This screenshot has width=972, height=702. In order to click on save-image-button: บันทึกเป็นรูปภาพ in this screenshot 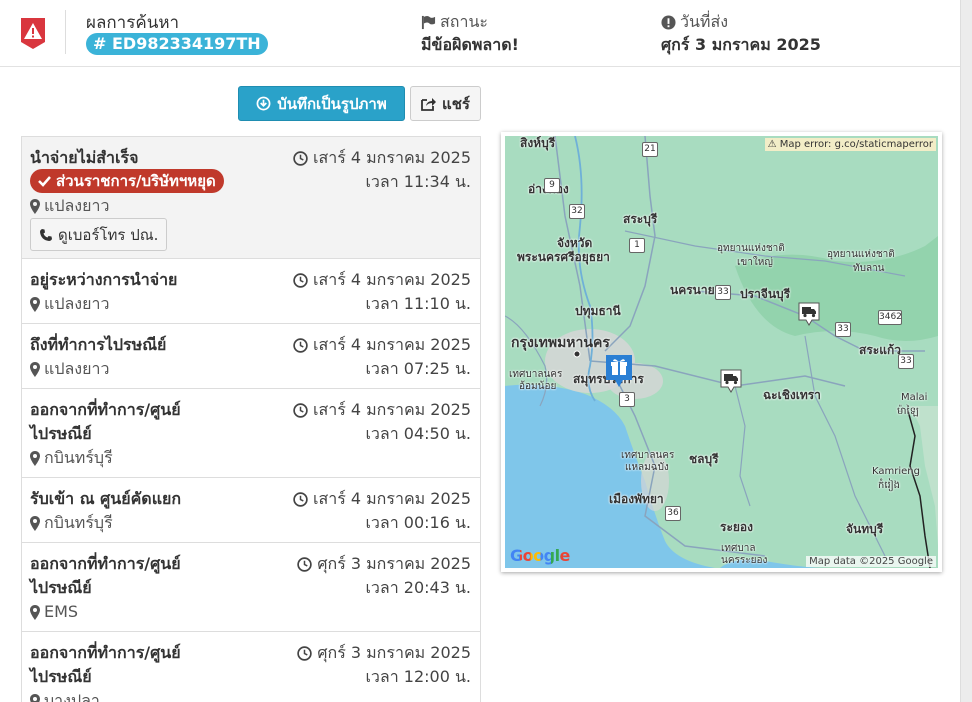, I will do `click(321, 103)`.